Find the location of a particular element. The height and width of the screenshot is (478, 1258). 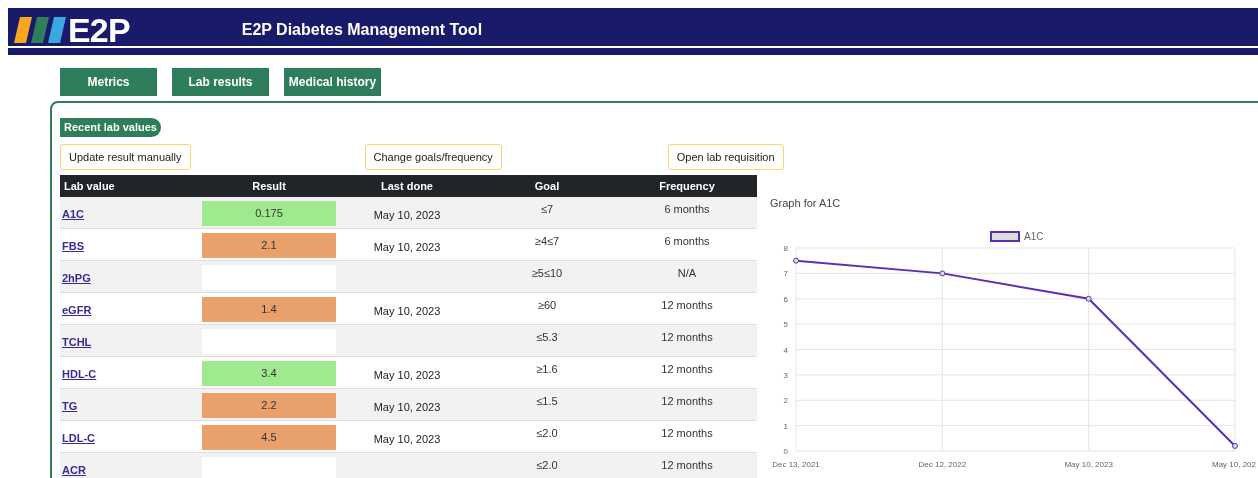

goal-text: ≤1.5 is located at coordinates (547, 401).